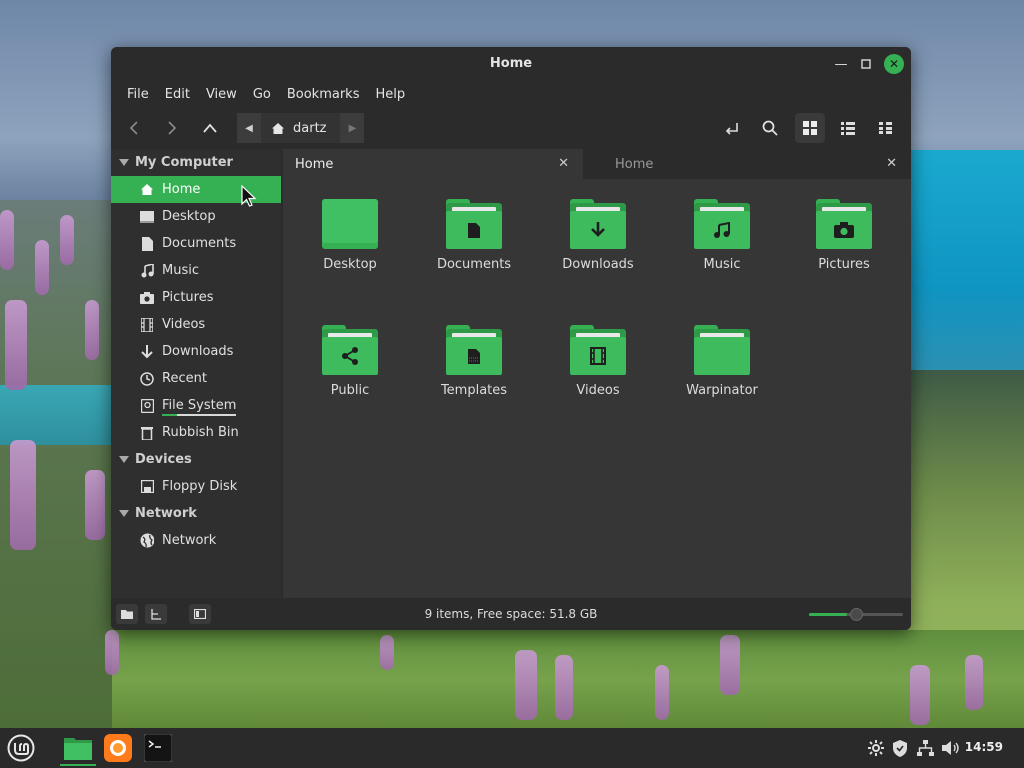  I want to click on sidebar-item-recent: Recent, so click(196, 378).